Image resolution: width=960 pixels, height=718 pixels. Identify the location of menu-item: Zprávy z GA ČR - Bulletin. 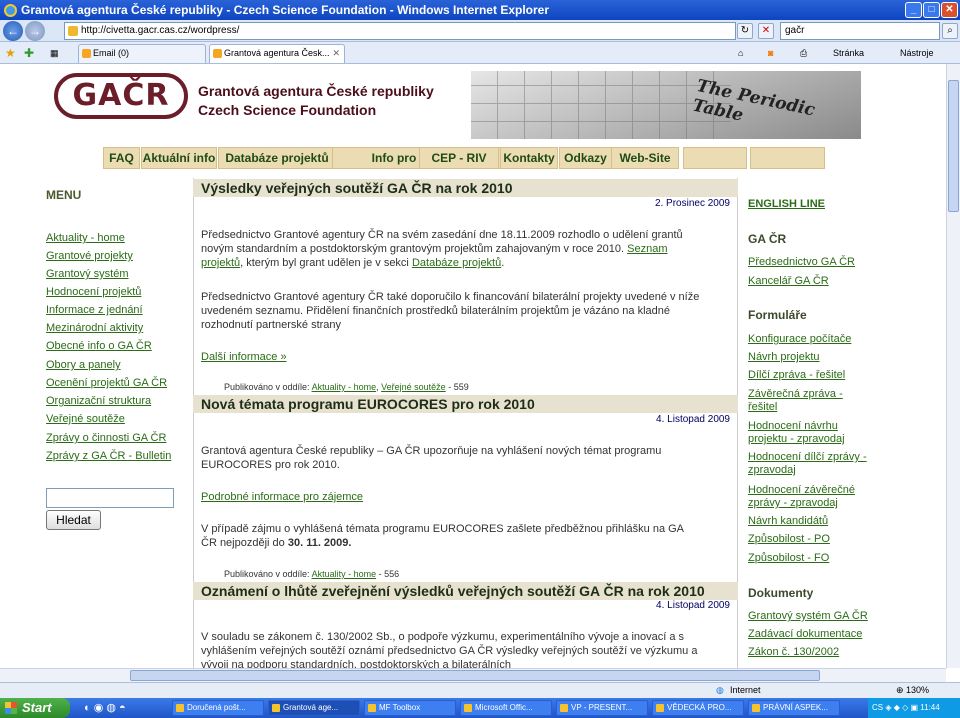
(108, 456).